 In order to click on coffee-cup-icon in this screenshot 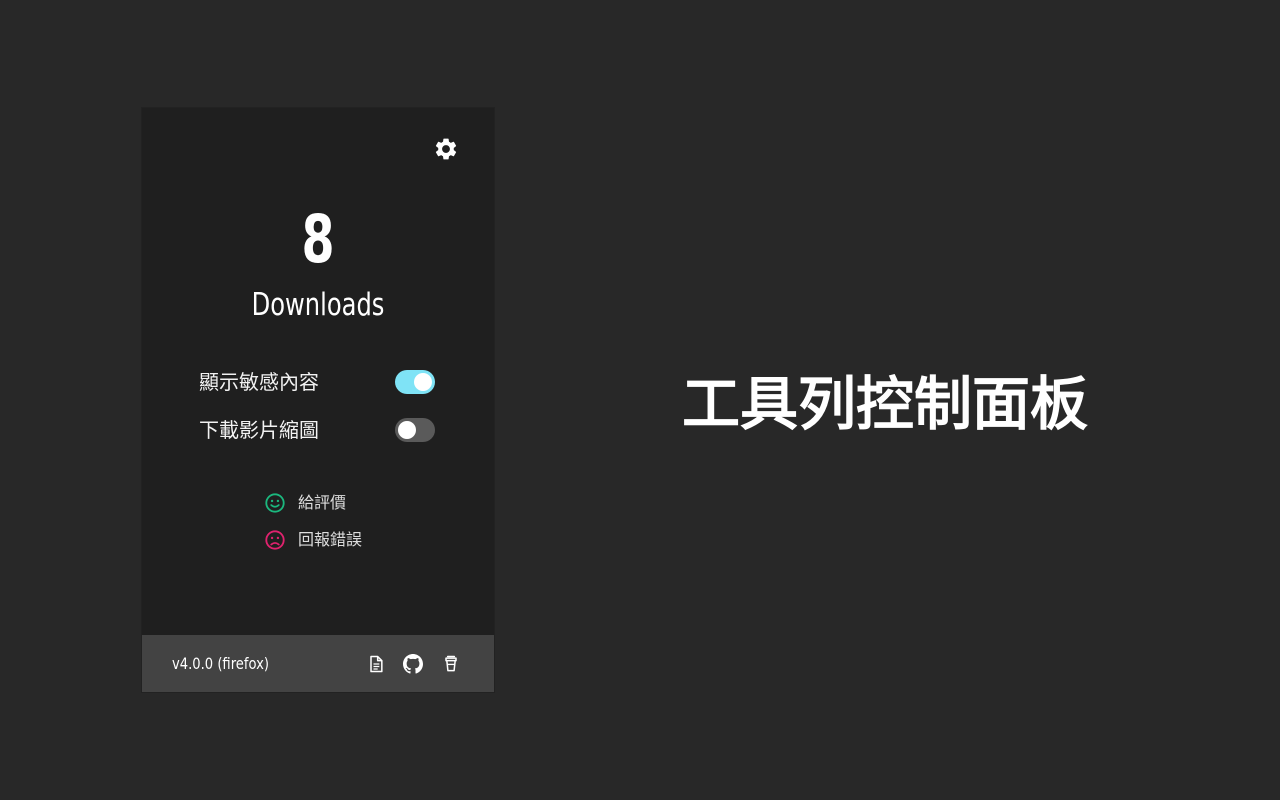, I will do `click(451, 664)`.